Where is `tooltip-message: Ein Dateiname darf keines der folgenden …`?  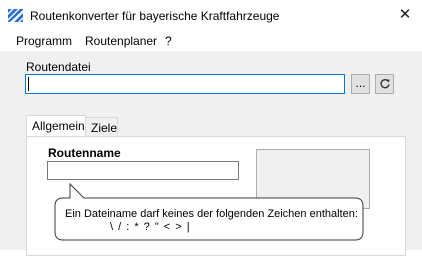 tooltip-message: Ein Dateiname darf keines der folgenden … is located at coordinates (211, 214).